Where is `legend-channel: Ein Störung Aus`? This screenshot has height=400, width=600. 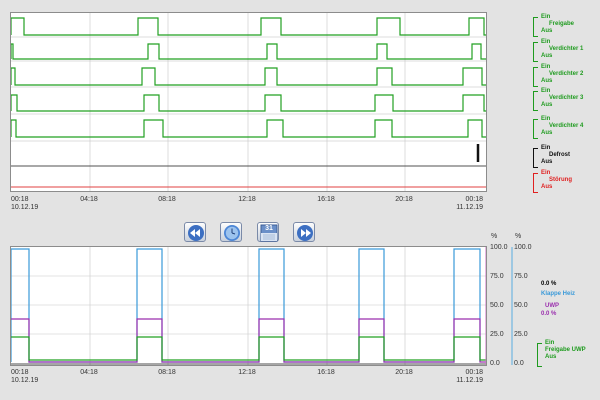 legend-channel: Ein Störung Aus is located at coordinates (552, 181).